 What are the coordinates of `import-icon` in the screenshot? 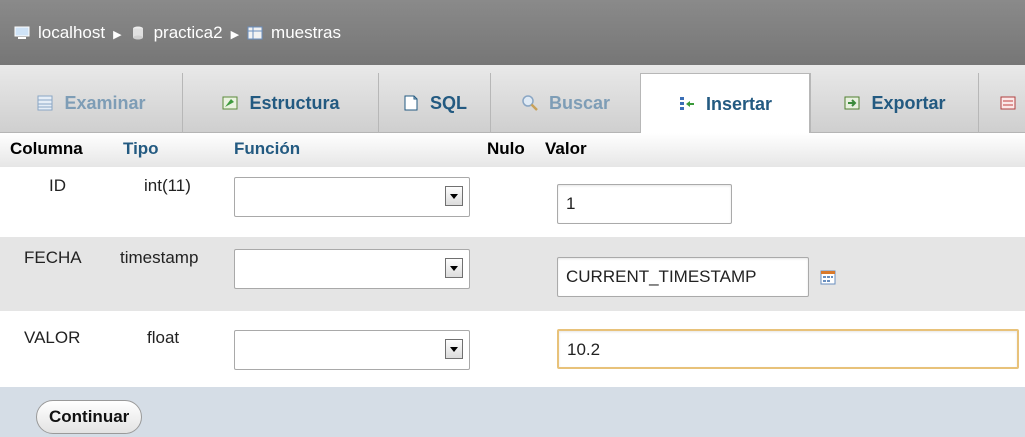 It's located at (1008, 103).